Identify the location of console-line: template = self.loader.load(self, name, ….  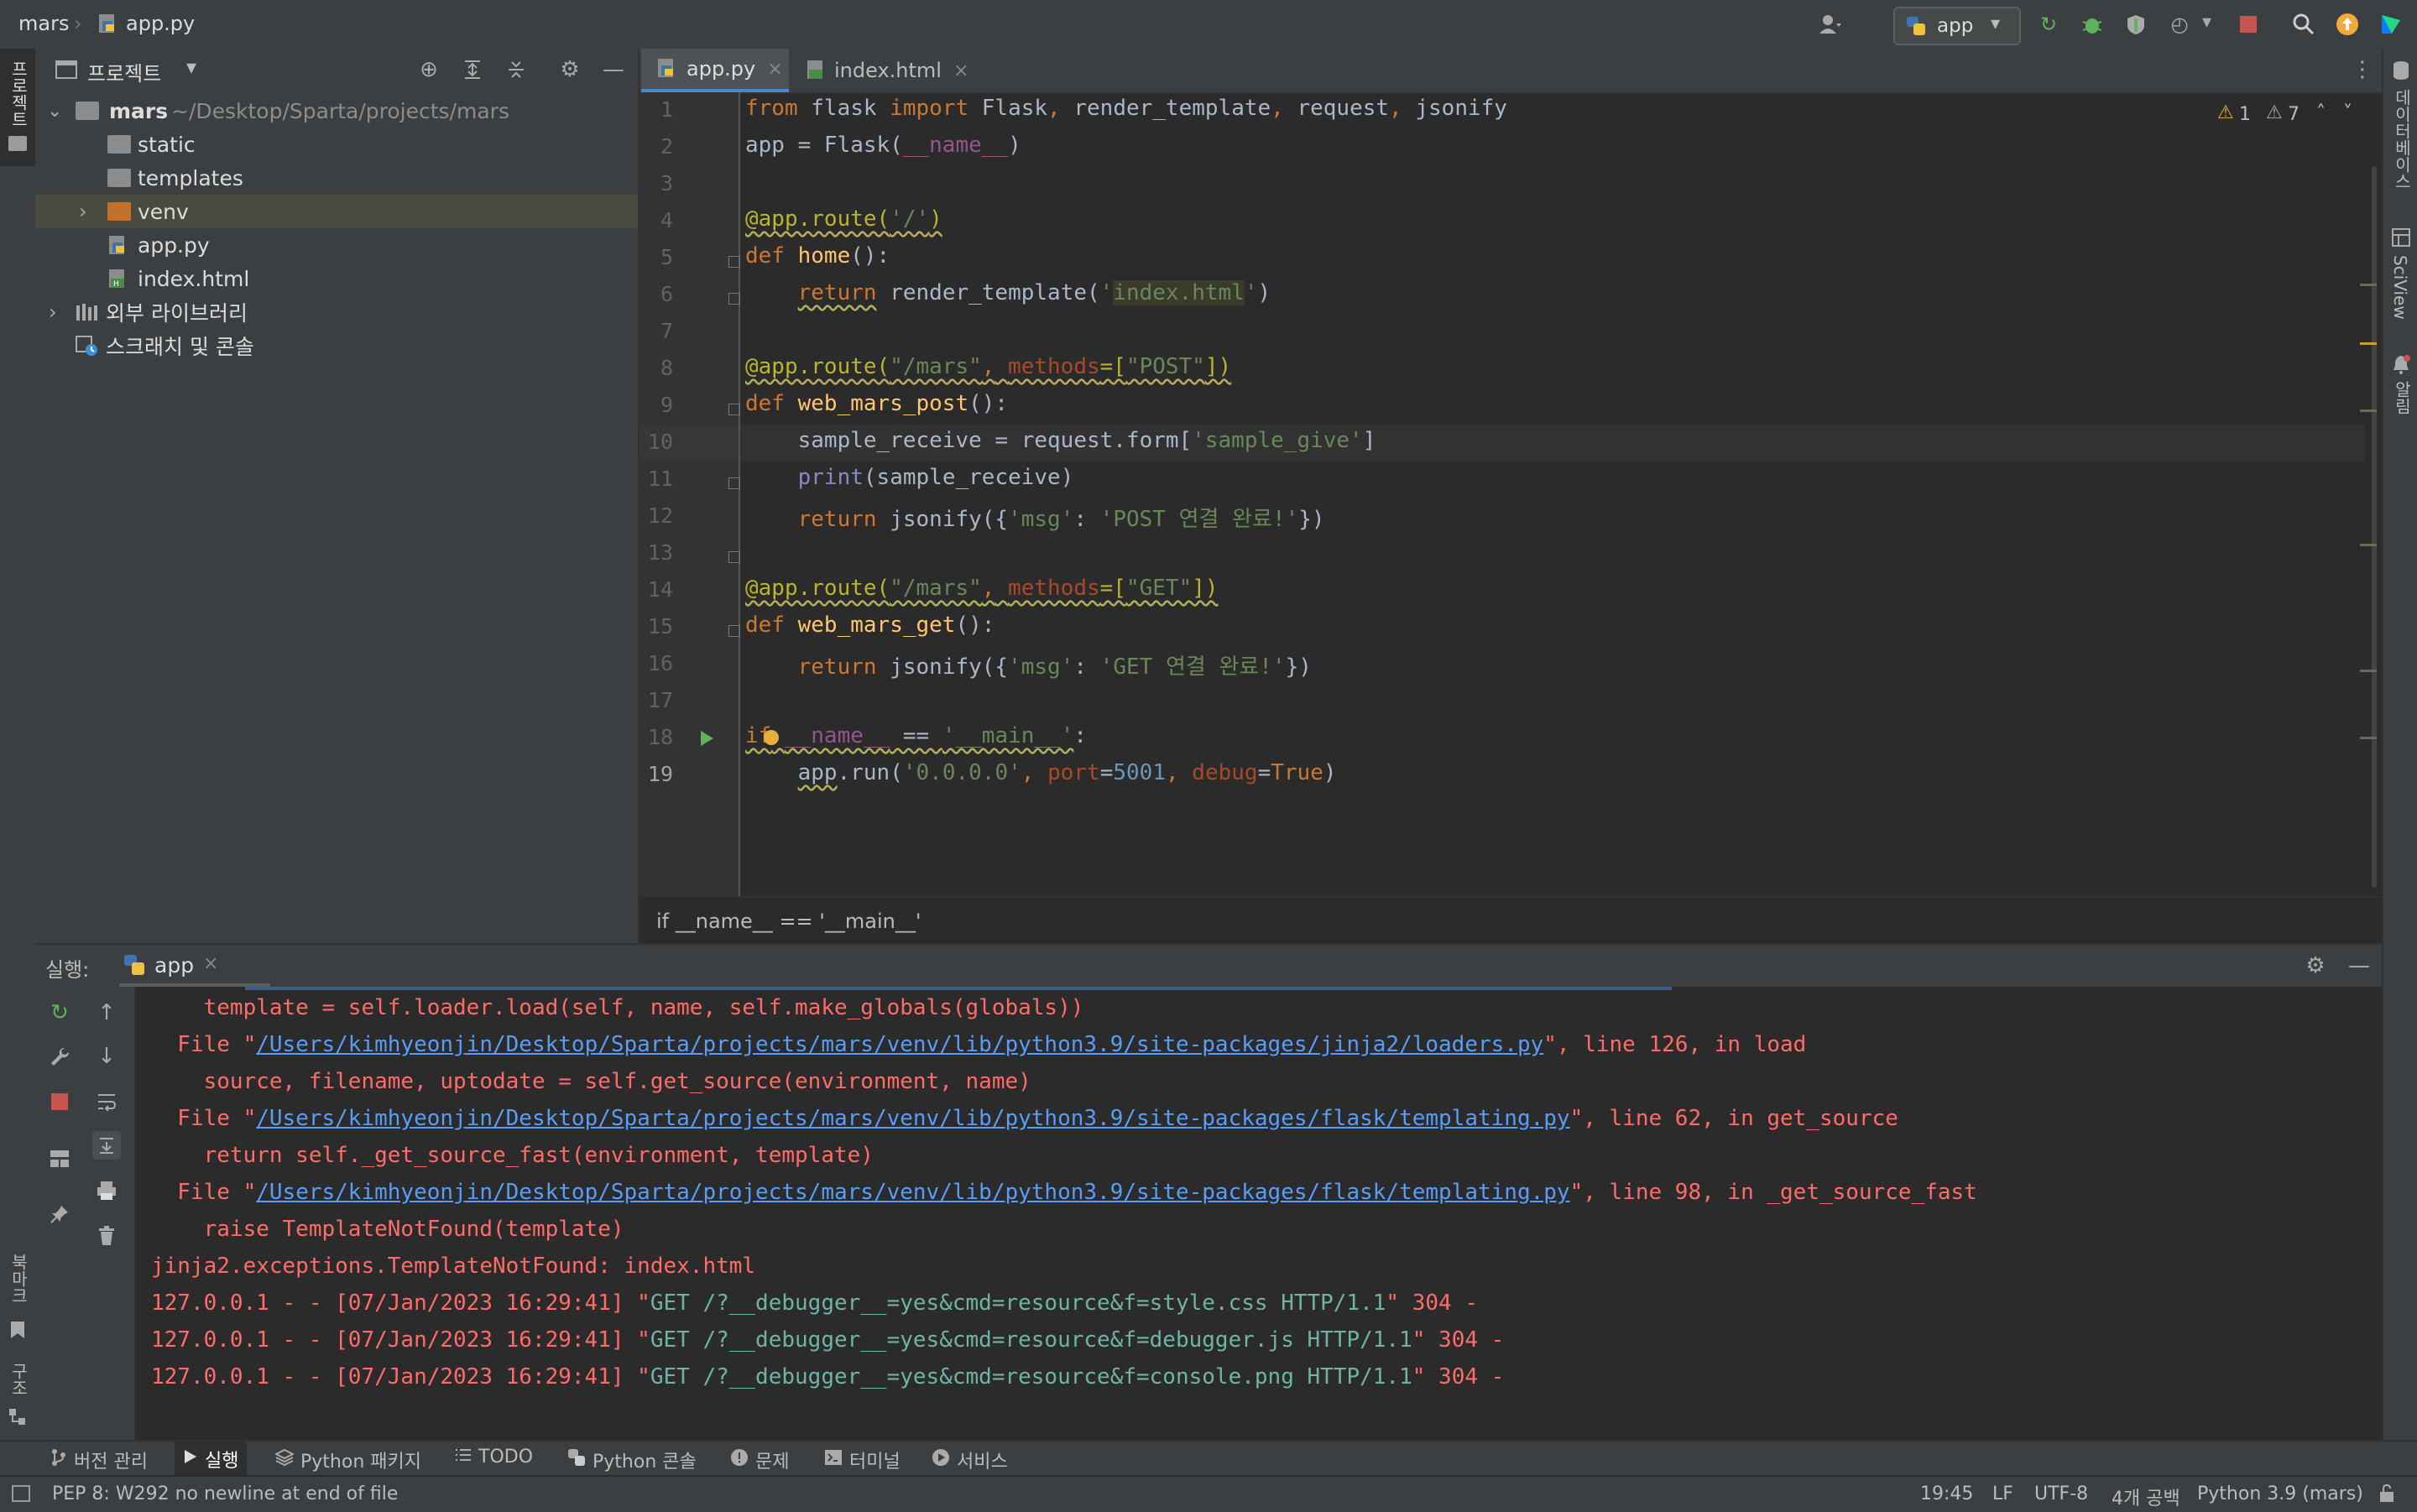
(617, 1007).